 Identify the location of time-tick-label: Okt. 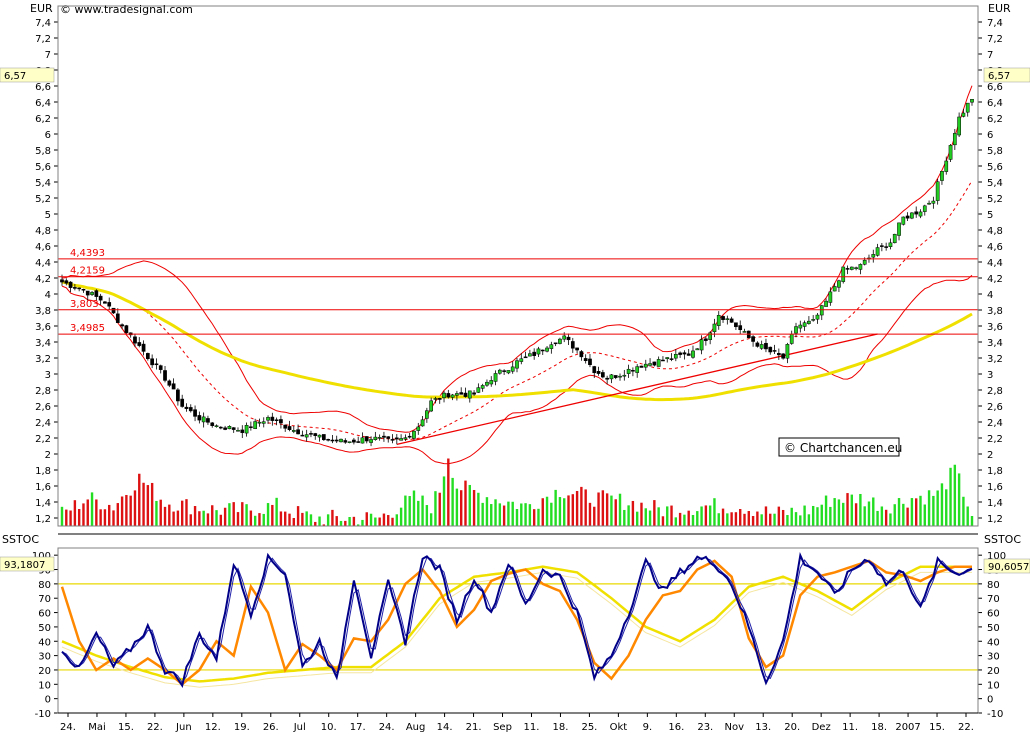
(619, 727).